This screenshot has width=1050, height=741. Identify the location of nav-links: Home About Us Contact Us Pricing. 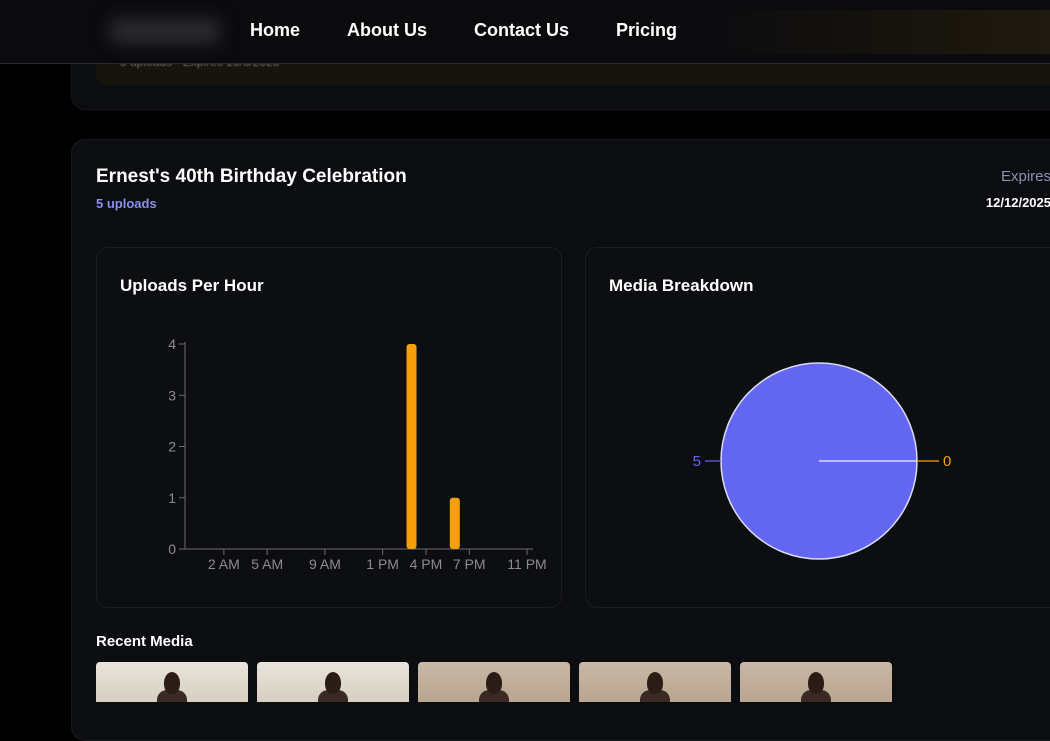
(487, 30).